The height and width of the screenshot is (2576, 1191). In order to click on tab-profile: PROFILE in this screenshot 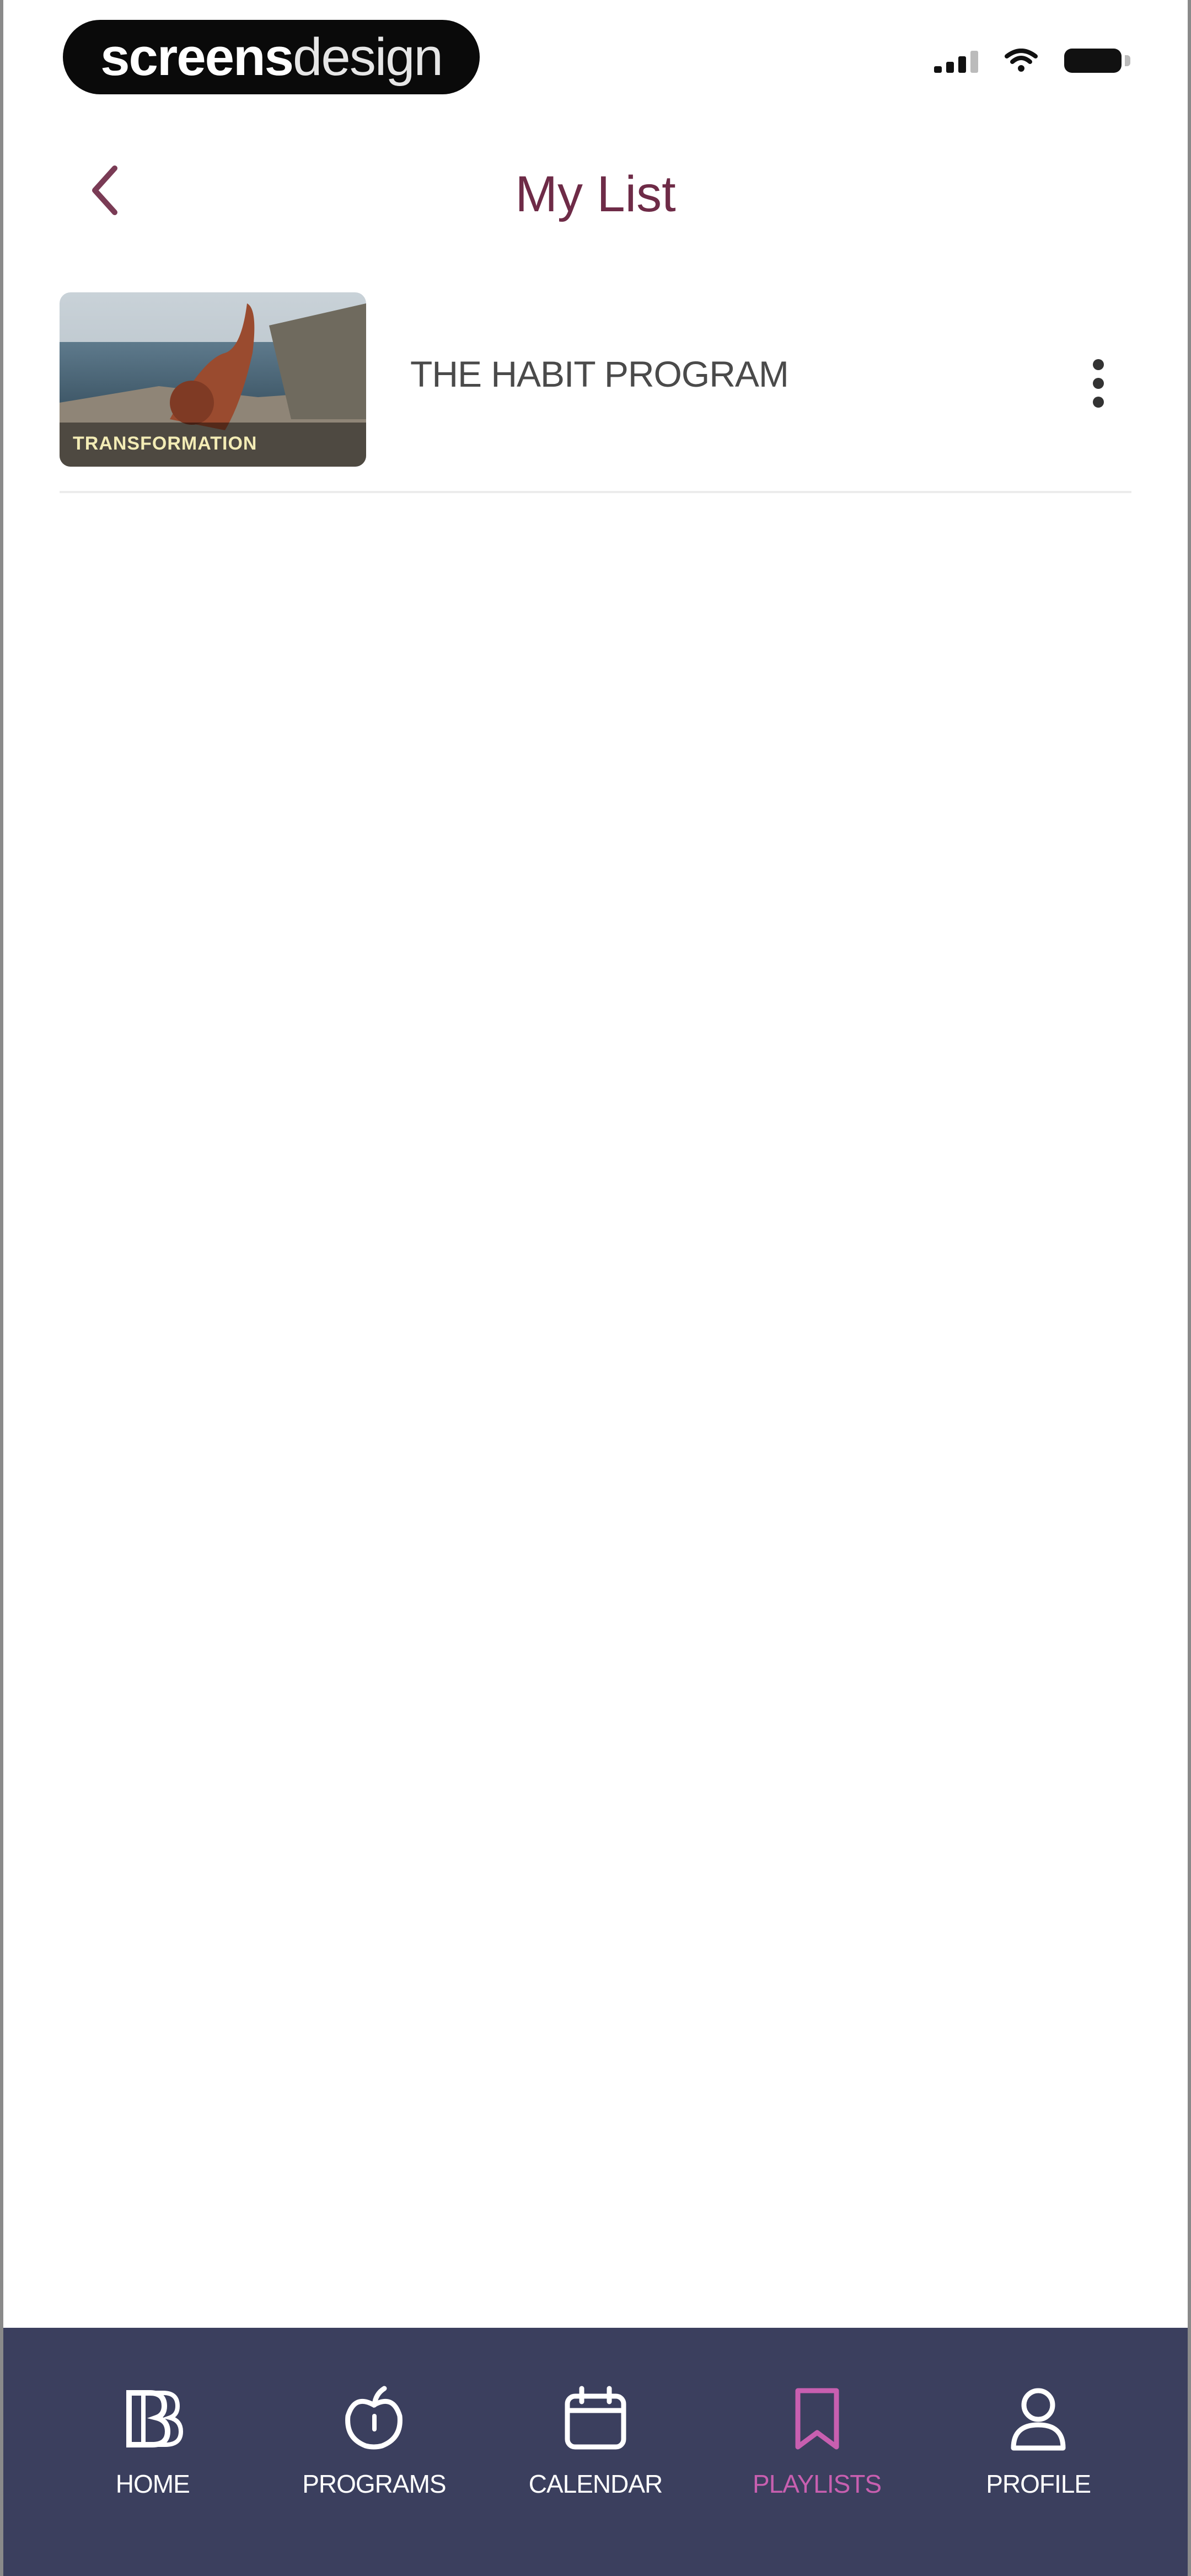, I will do `click(1038, 2413)`.